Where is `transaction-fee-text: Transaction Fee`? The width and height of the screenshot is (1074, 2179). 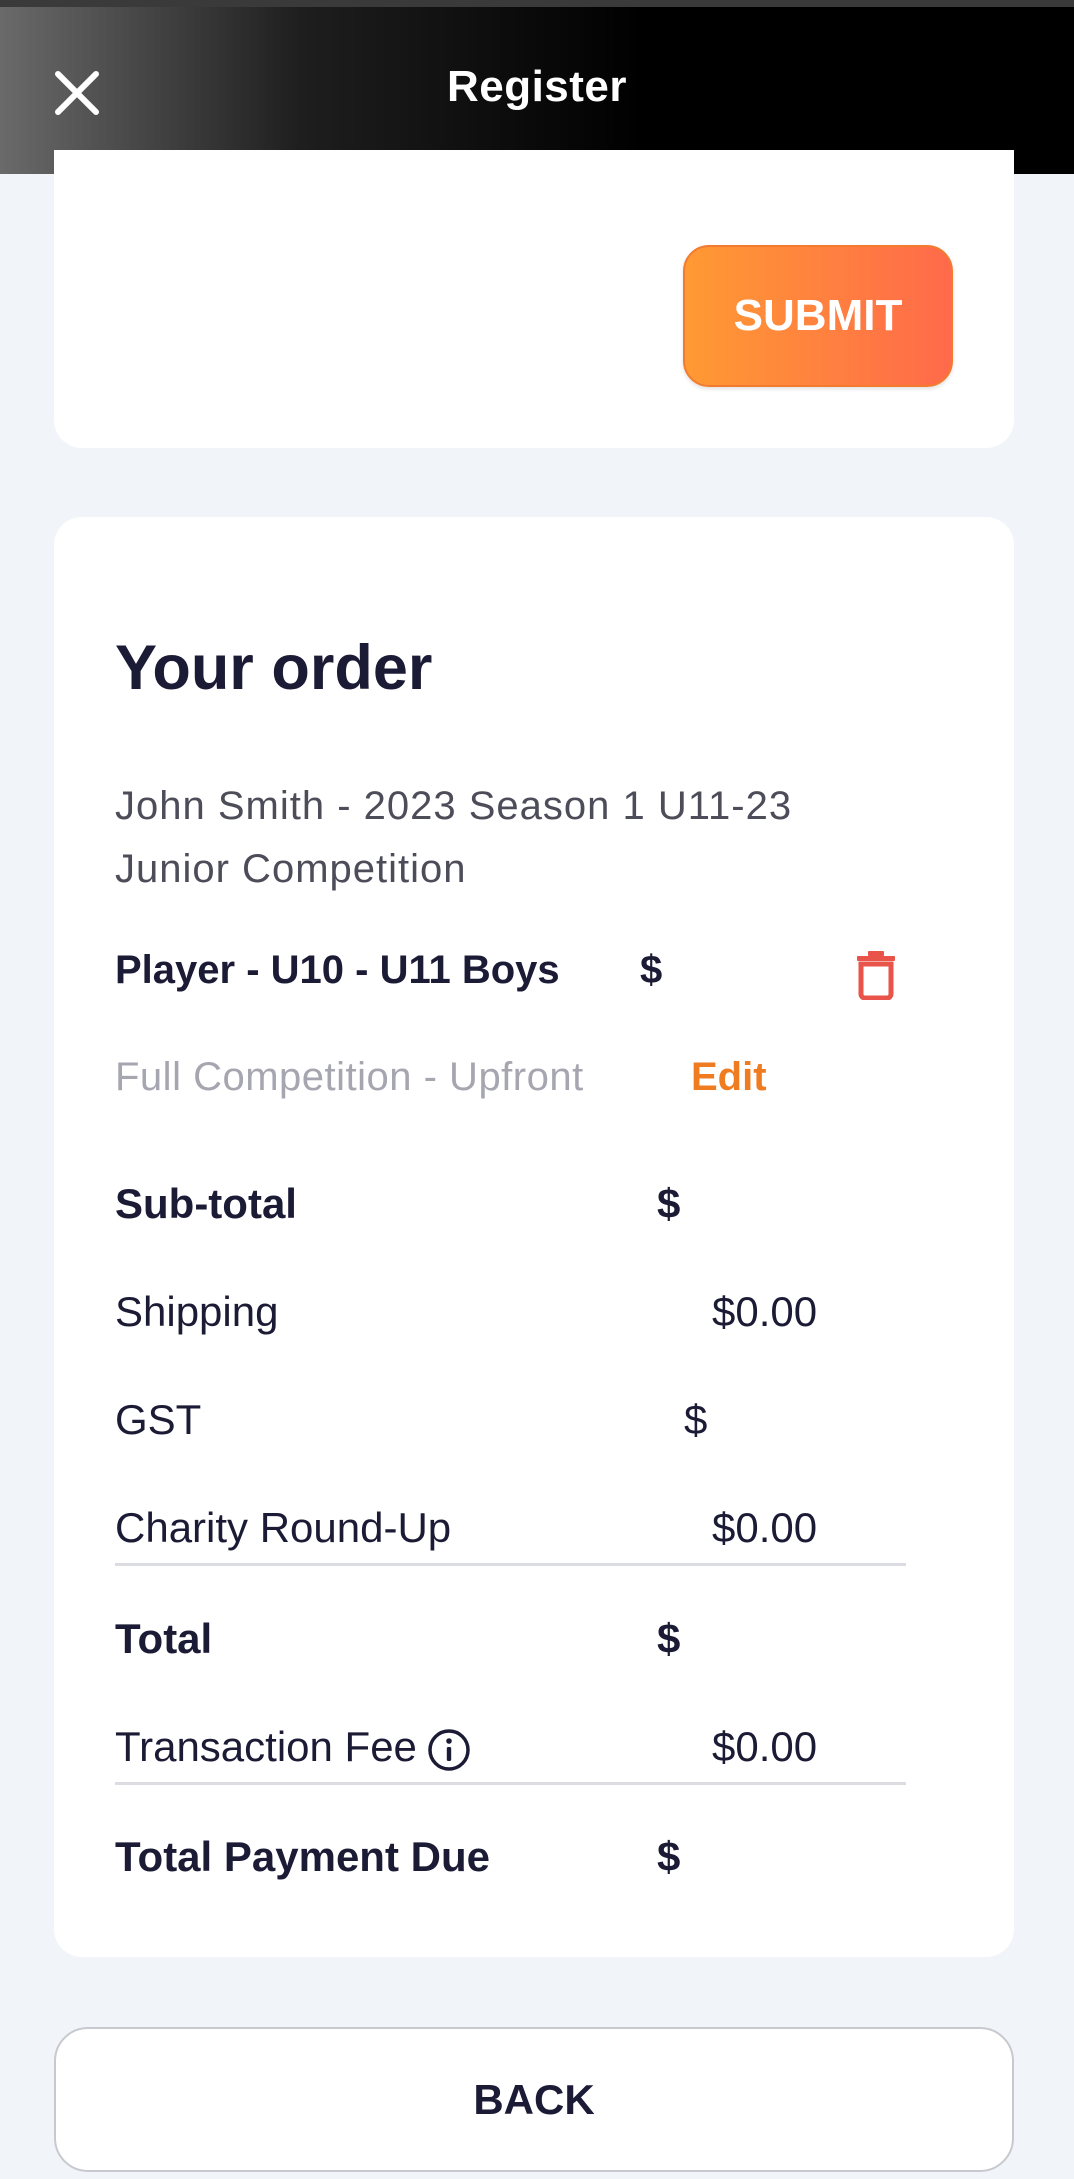 transaction-fee-text: Transaction Fee is located at coordinates (266, 1746).